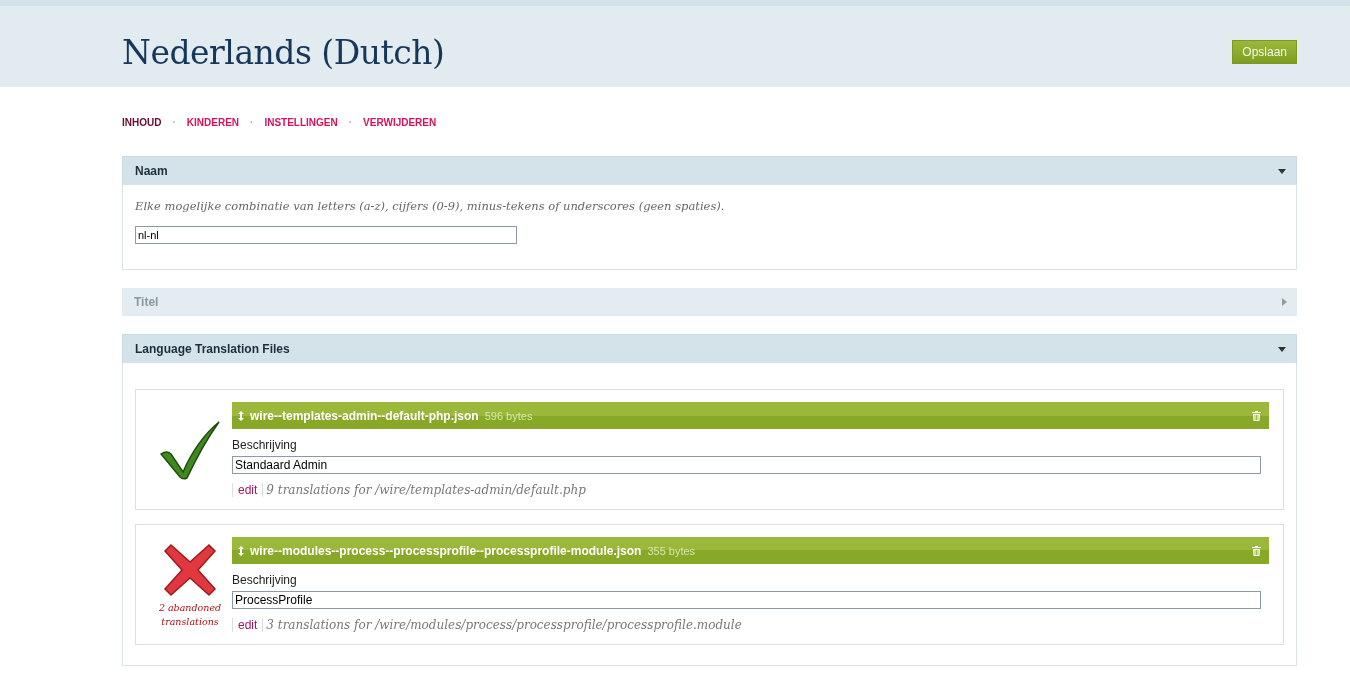 This screenshot has width=1350, height=675. What do you see at coordinates (746, 465) in the screenshot?
I see `description-input: Standaard Admin` at bounding box center [746, 465].